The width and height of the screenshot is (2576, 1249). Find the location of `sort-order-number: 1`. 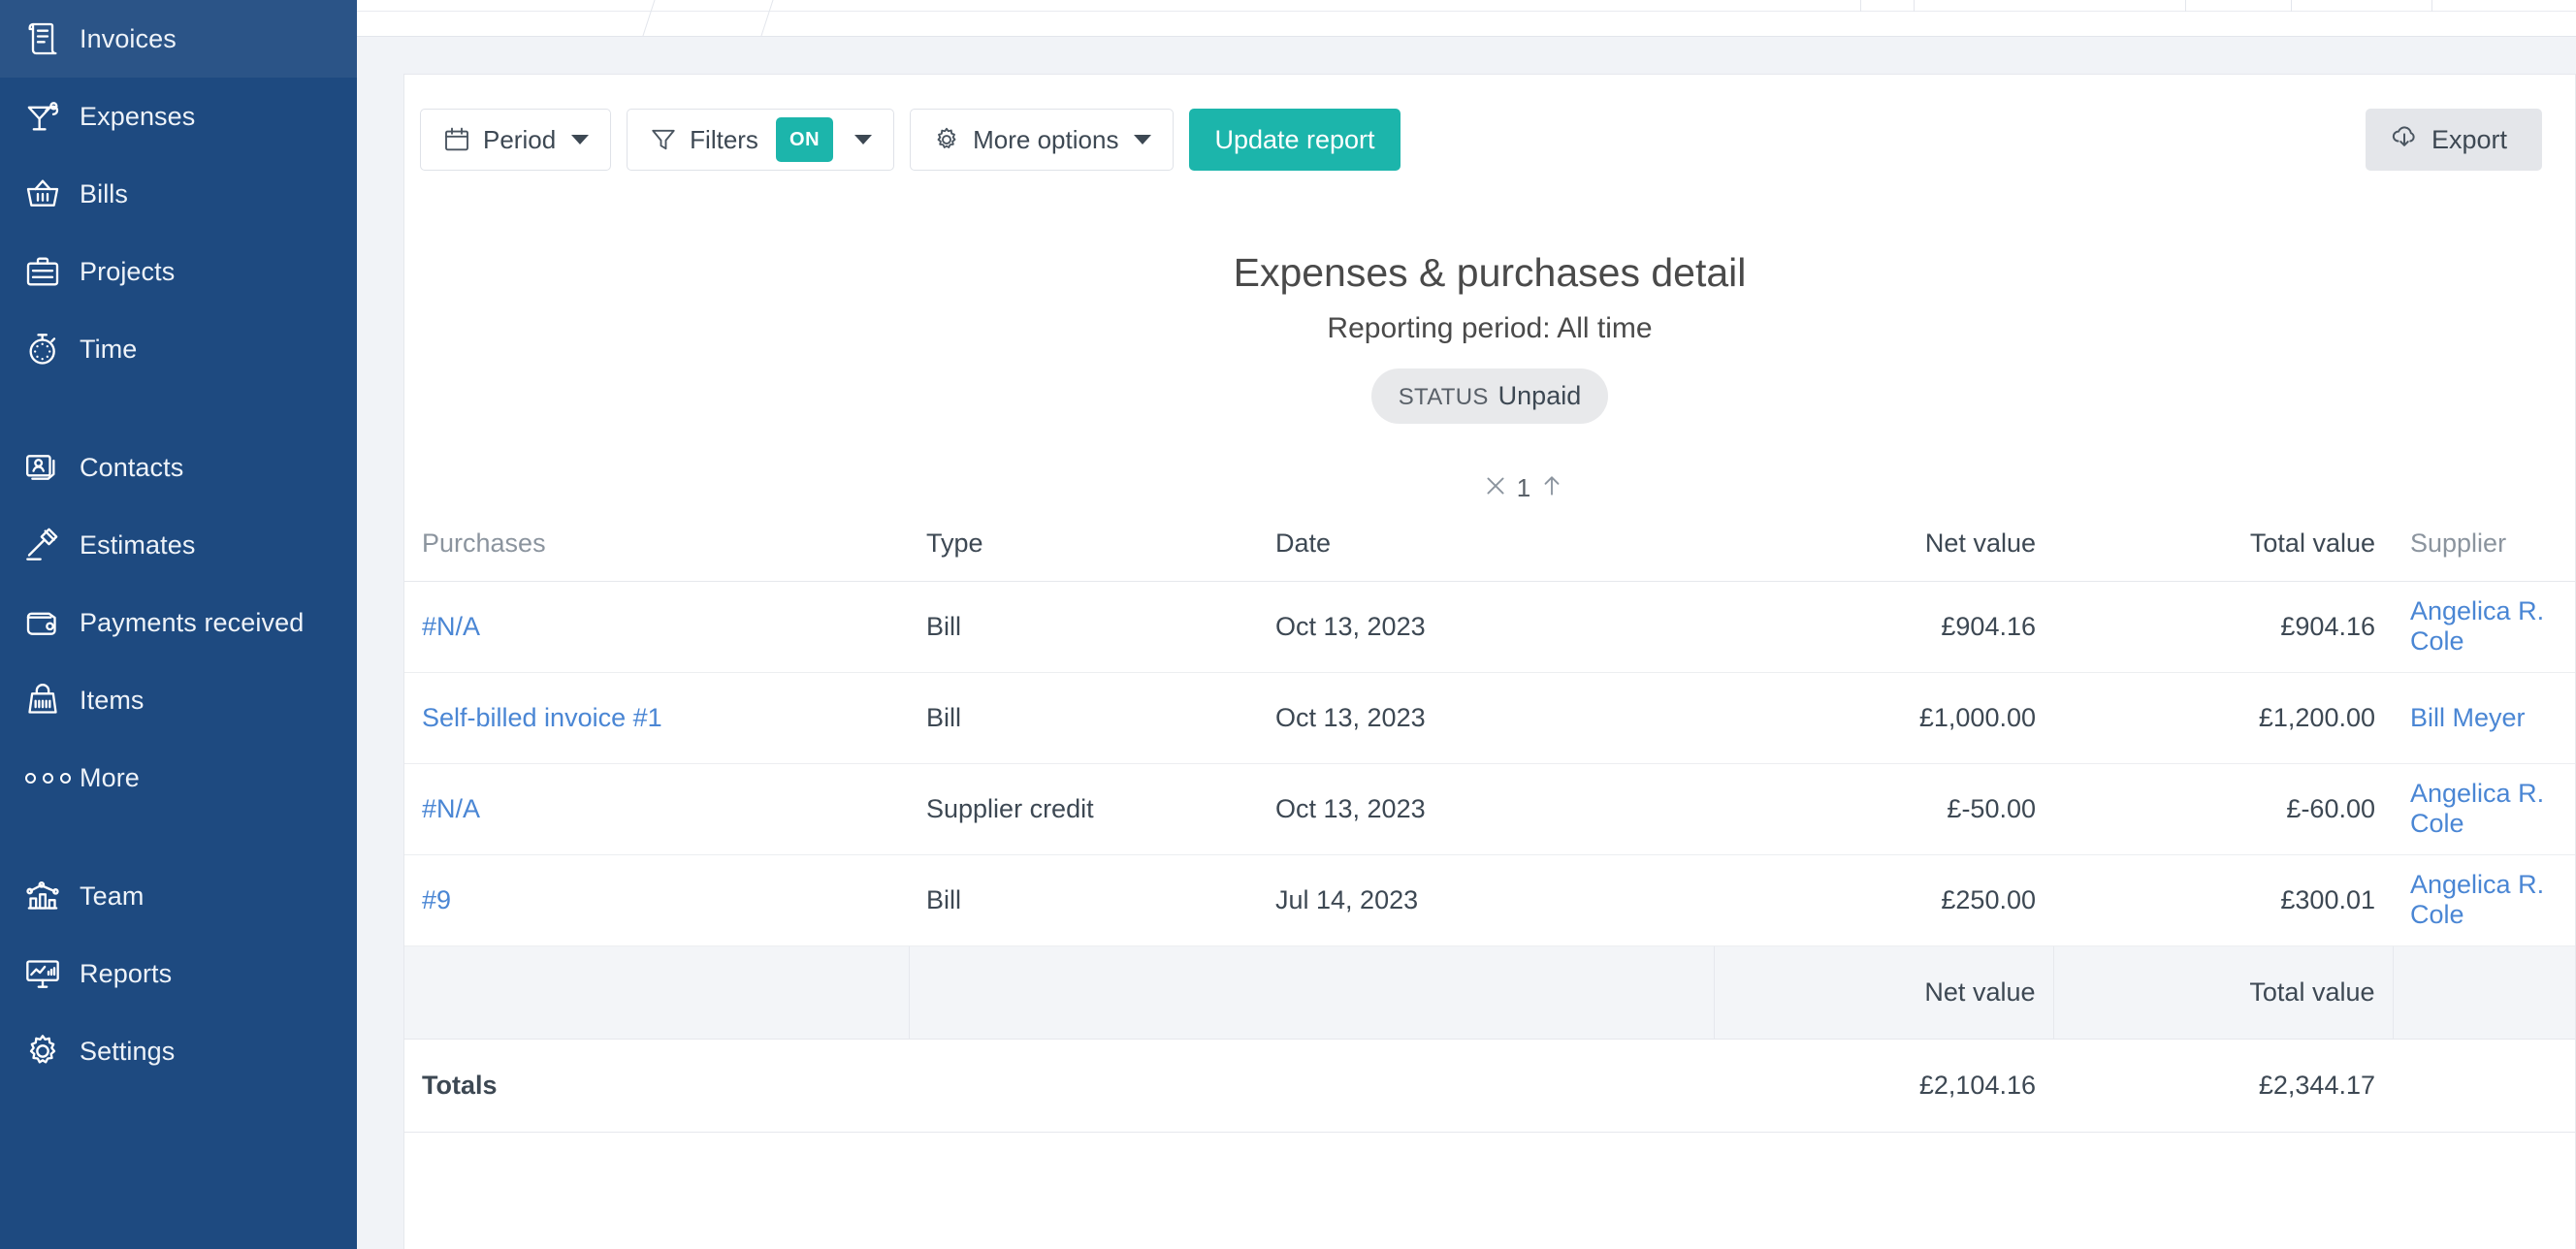

sort-order-number: 1 is located at coordinates (1523, 487).